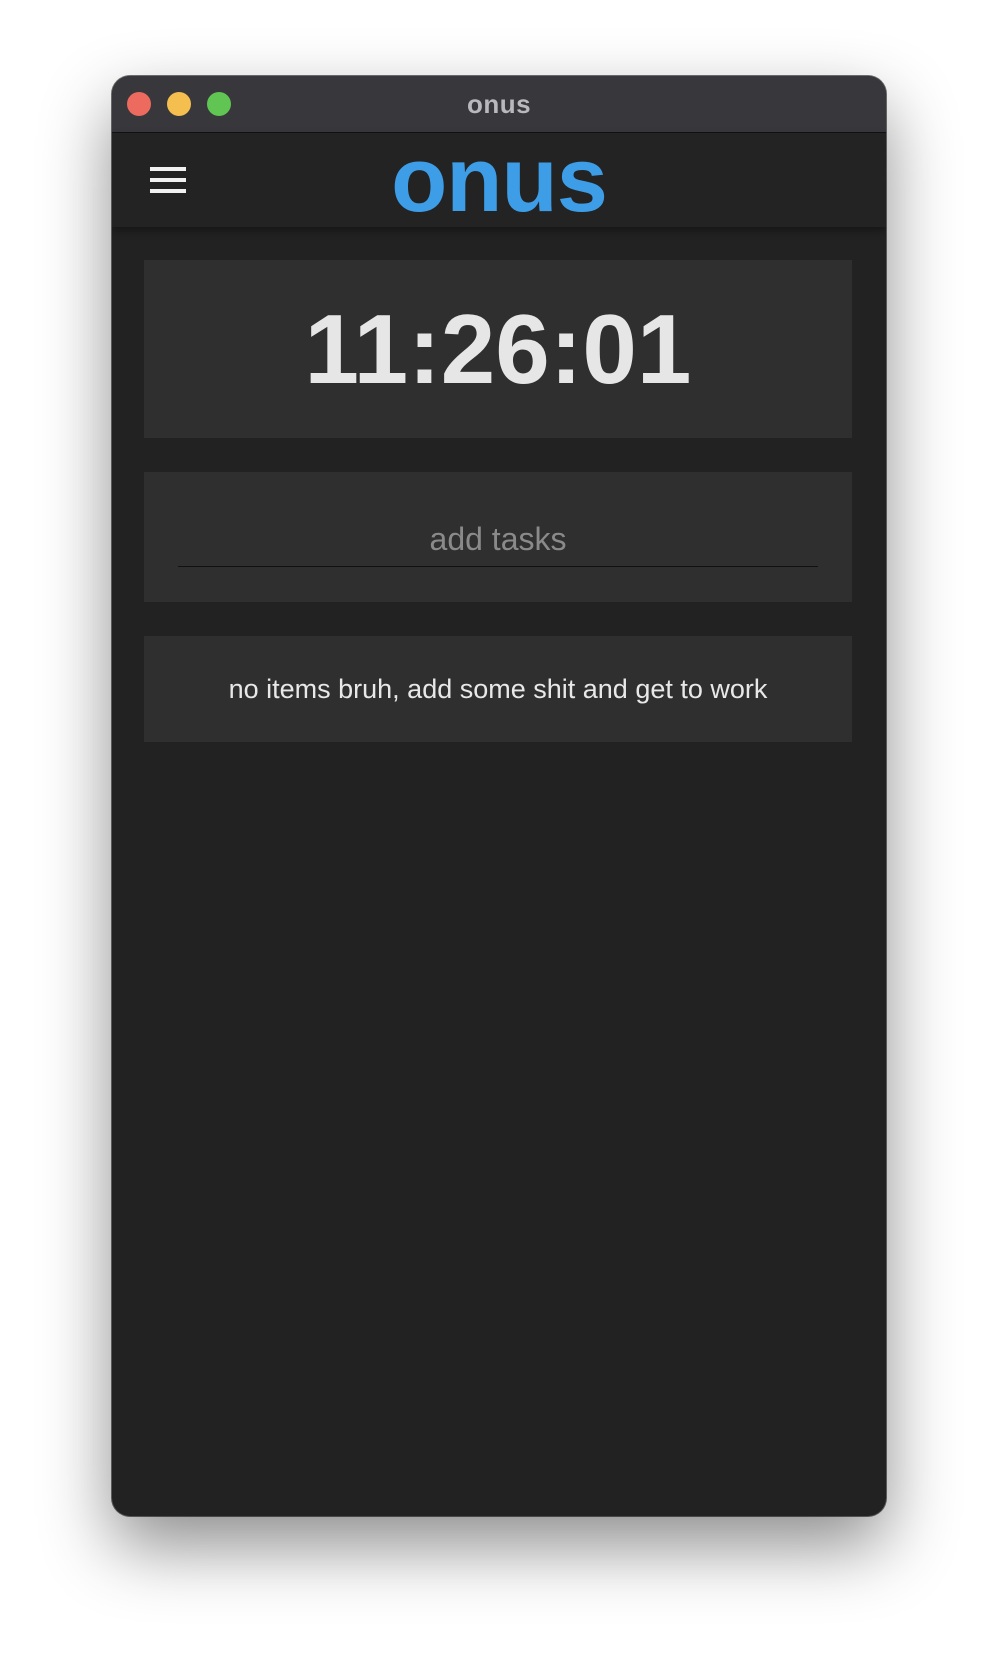  I want to click on add-task-card, so click(498, 537).